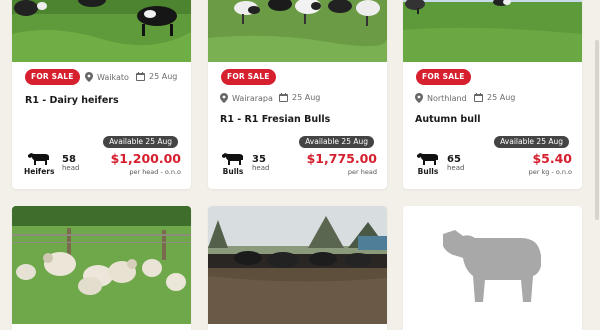 This screenshot has width=600, height=330. I want to click on listing-location: Northland, so click(441, 98).